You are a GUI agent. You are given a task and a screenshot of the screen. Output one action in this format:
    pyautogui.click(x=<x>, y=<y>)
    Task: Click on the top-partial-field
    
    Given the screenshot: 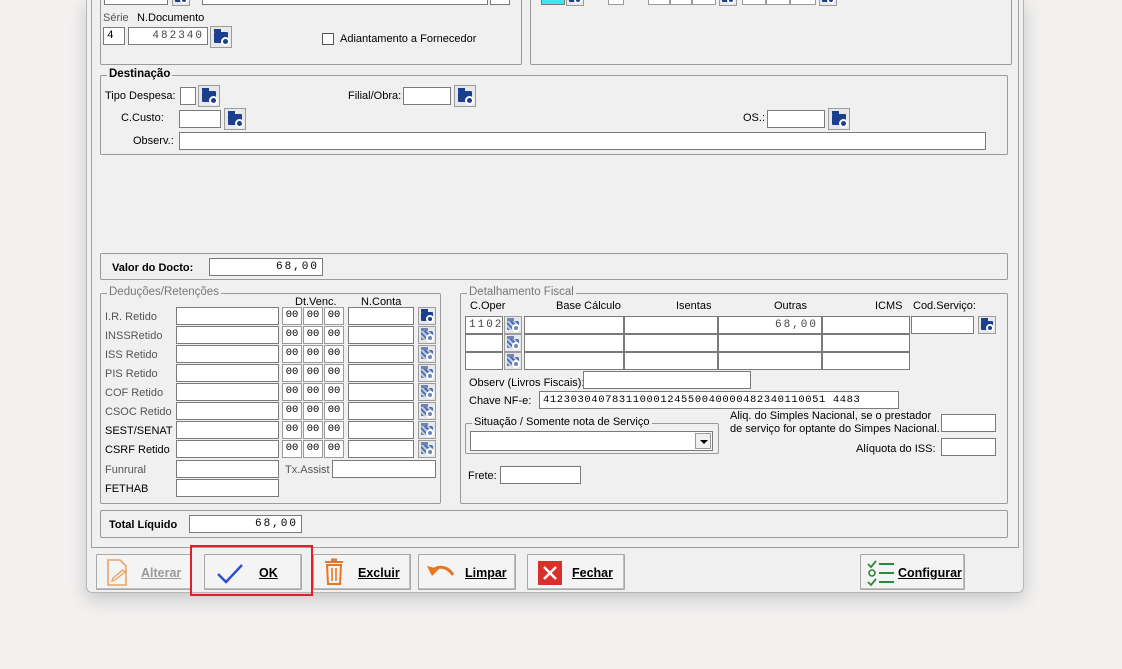 What is the action you would take?
    pyautogui.click(x=136, y=2)
    